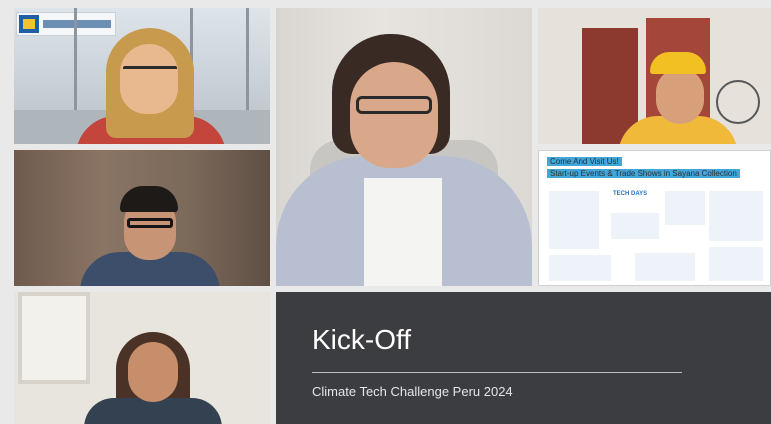  I want to click on flag-icon, so click(29, 24).